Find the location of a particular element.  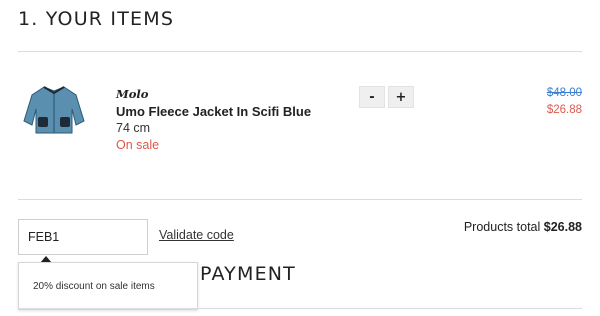

product-name: Umo Fleece Jacket In Scifi Blue is located at coordinates (213, 111).